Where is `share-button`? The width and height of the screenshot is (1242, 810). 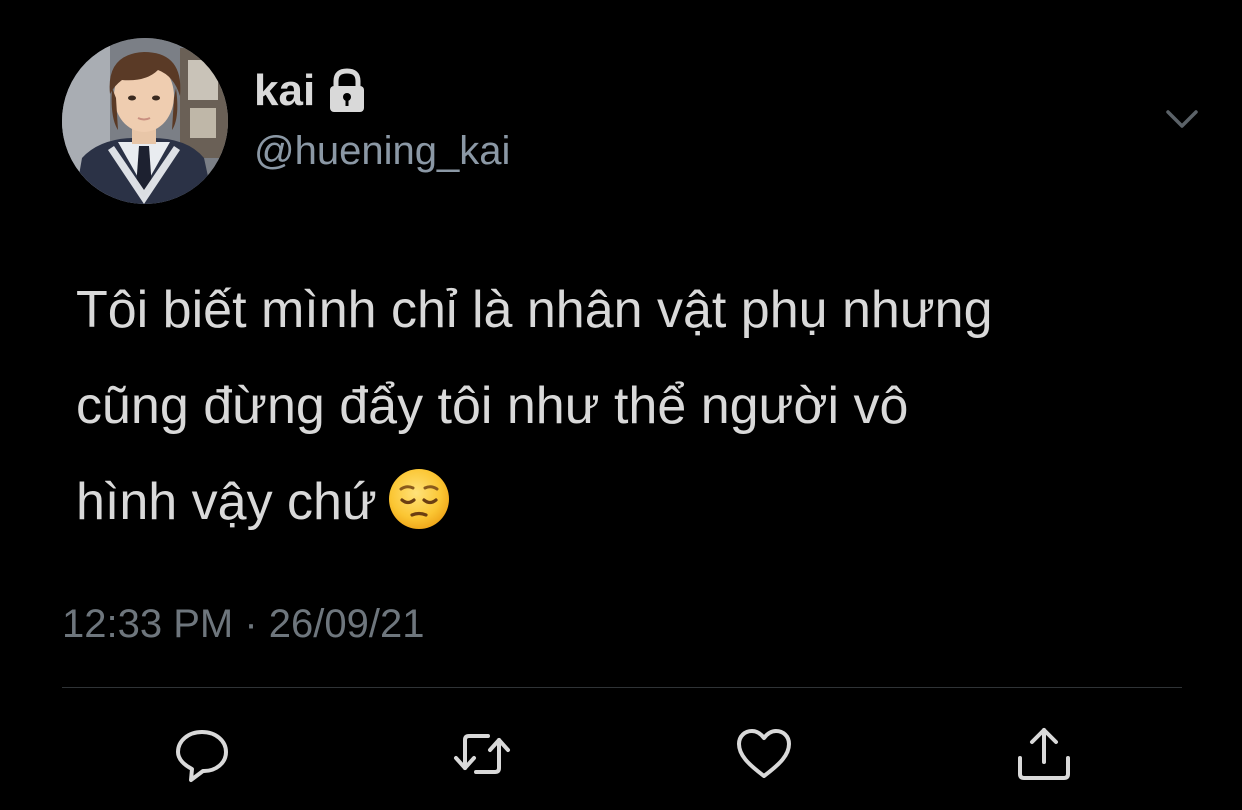 share-button is located at coordinates (1044, 754).